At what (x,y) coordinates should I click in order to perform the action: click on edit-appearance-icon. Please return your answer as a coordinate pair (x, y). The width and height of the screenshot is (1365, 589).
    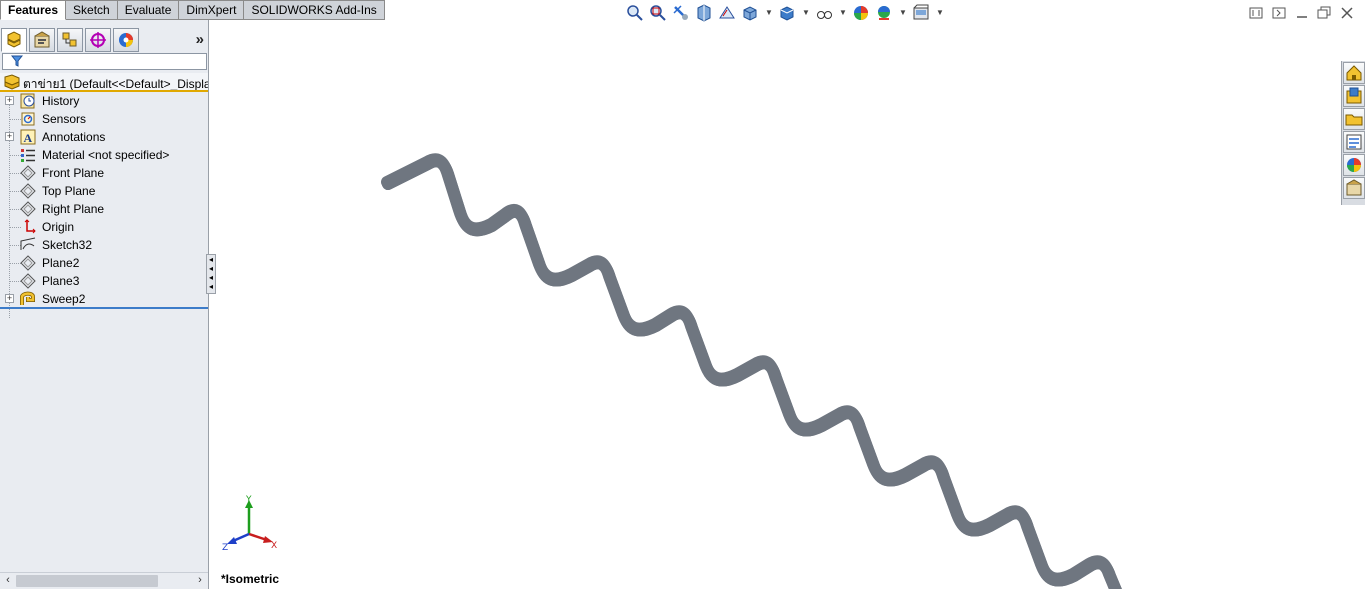
    Looking at the image, I should click on (861, 13).